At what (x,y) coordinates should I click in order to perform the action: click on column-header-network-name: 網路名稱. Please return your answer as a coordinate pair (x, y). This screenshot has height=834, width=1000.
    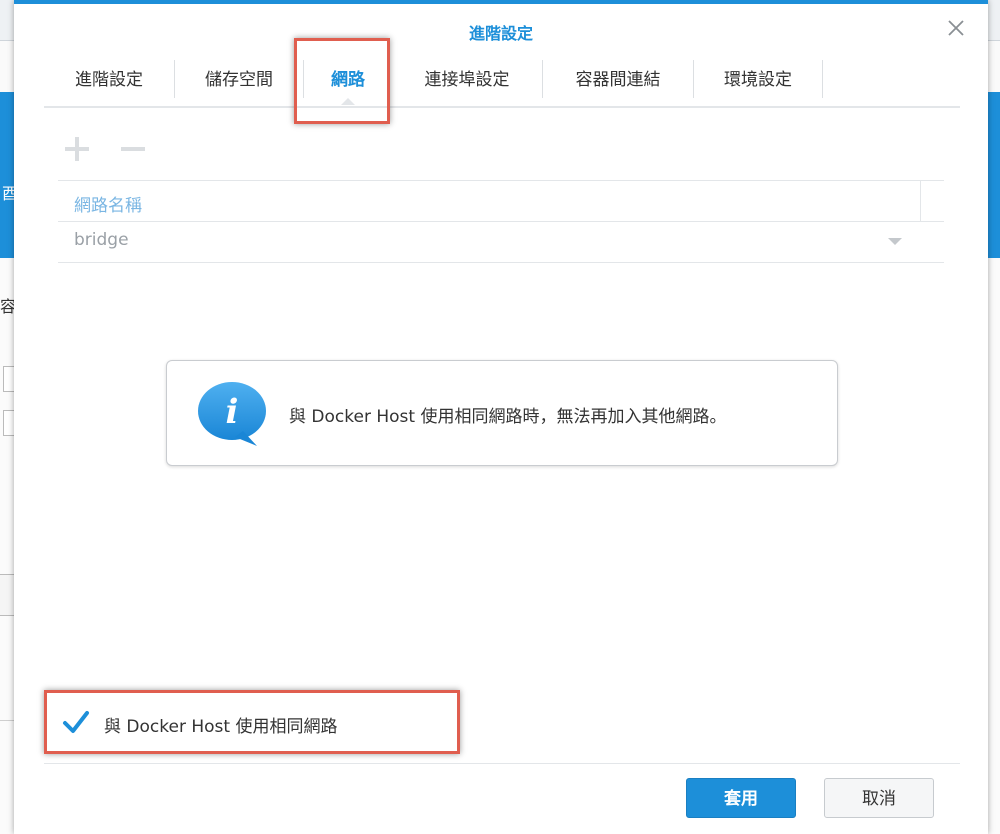
    Looking at the image, I should click on (108, 206).